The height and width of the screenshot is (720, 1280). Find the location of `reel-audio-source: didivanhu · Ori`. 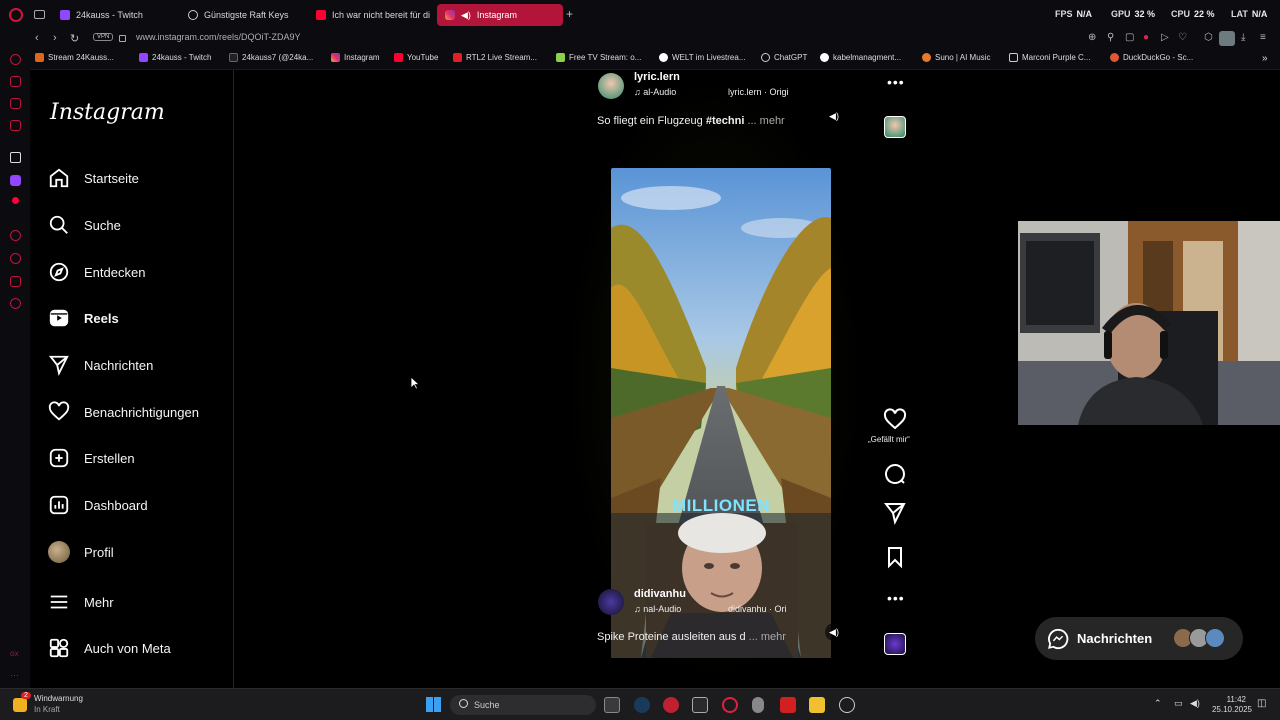

reel-audio-source: didivanhu · Ori is located at coordinates (757, 609).